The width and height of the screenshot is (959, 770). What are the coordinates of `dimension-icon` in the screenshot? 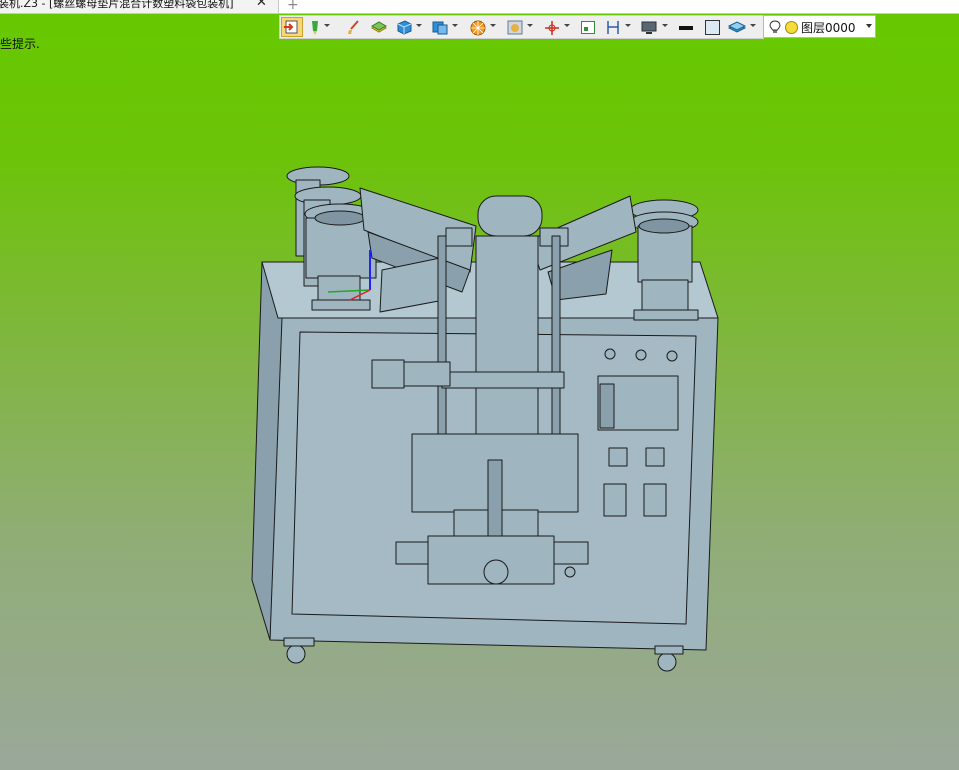 It's located at (613, 27).